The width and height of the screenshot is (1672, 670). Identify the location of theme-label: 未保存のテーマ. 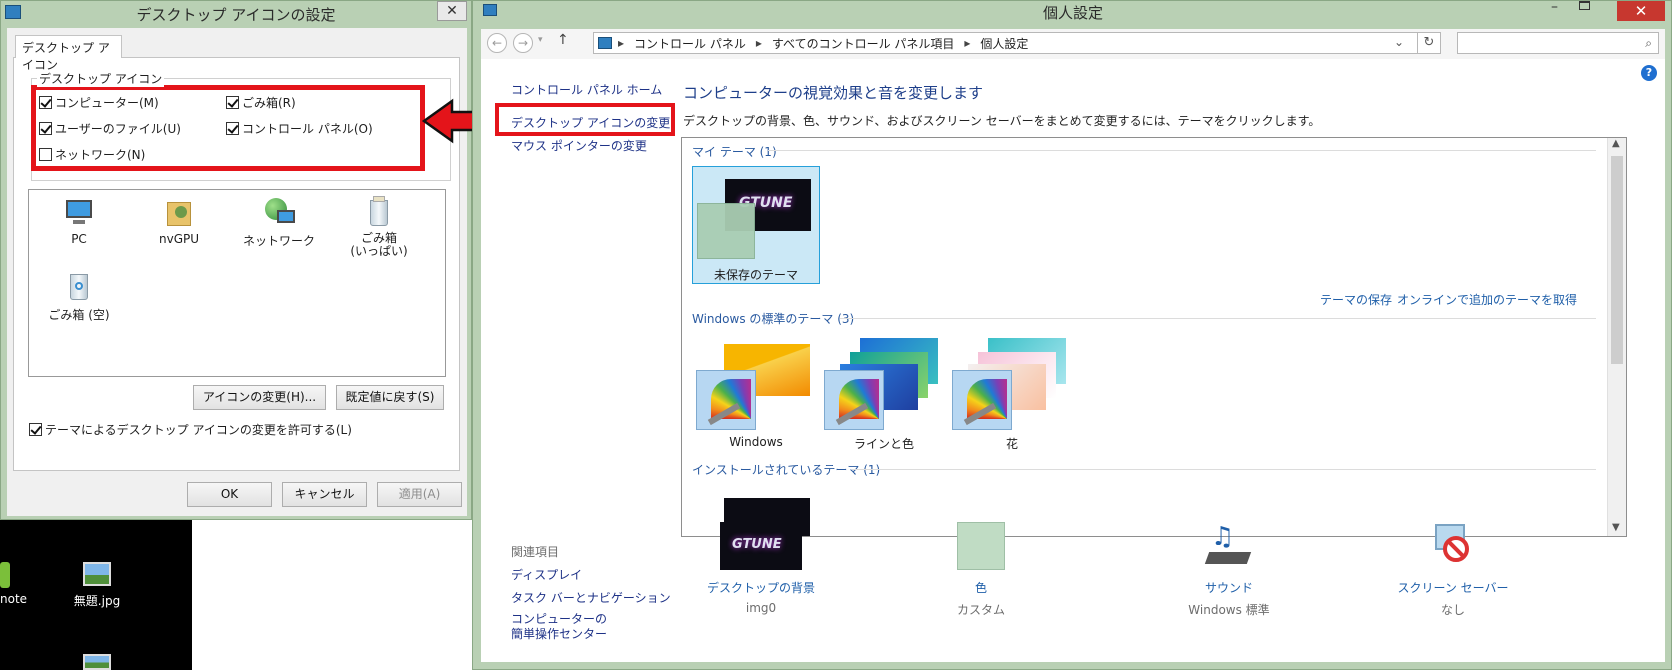
(755, 275).